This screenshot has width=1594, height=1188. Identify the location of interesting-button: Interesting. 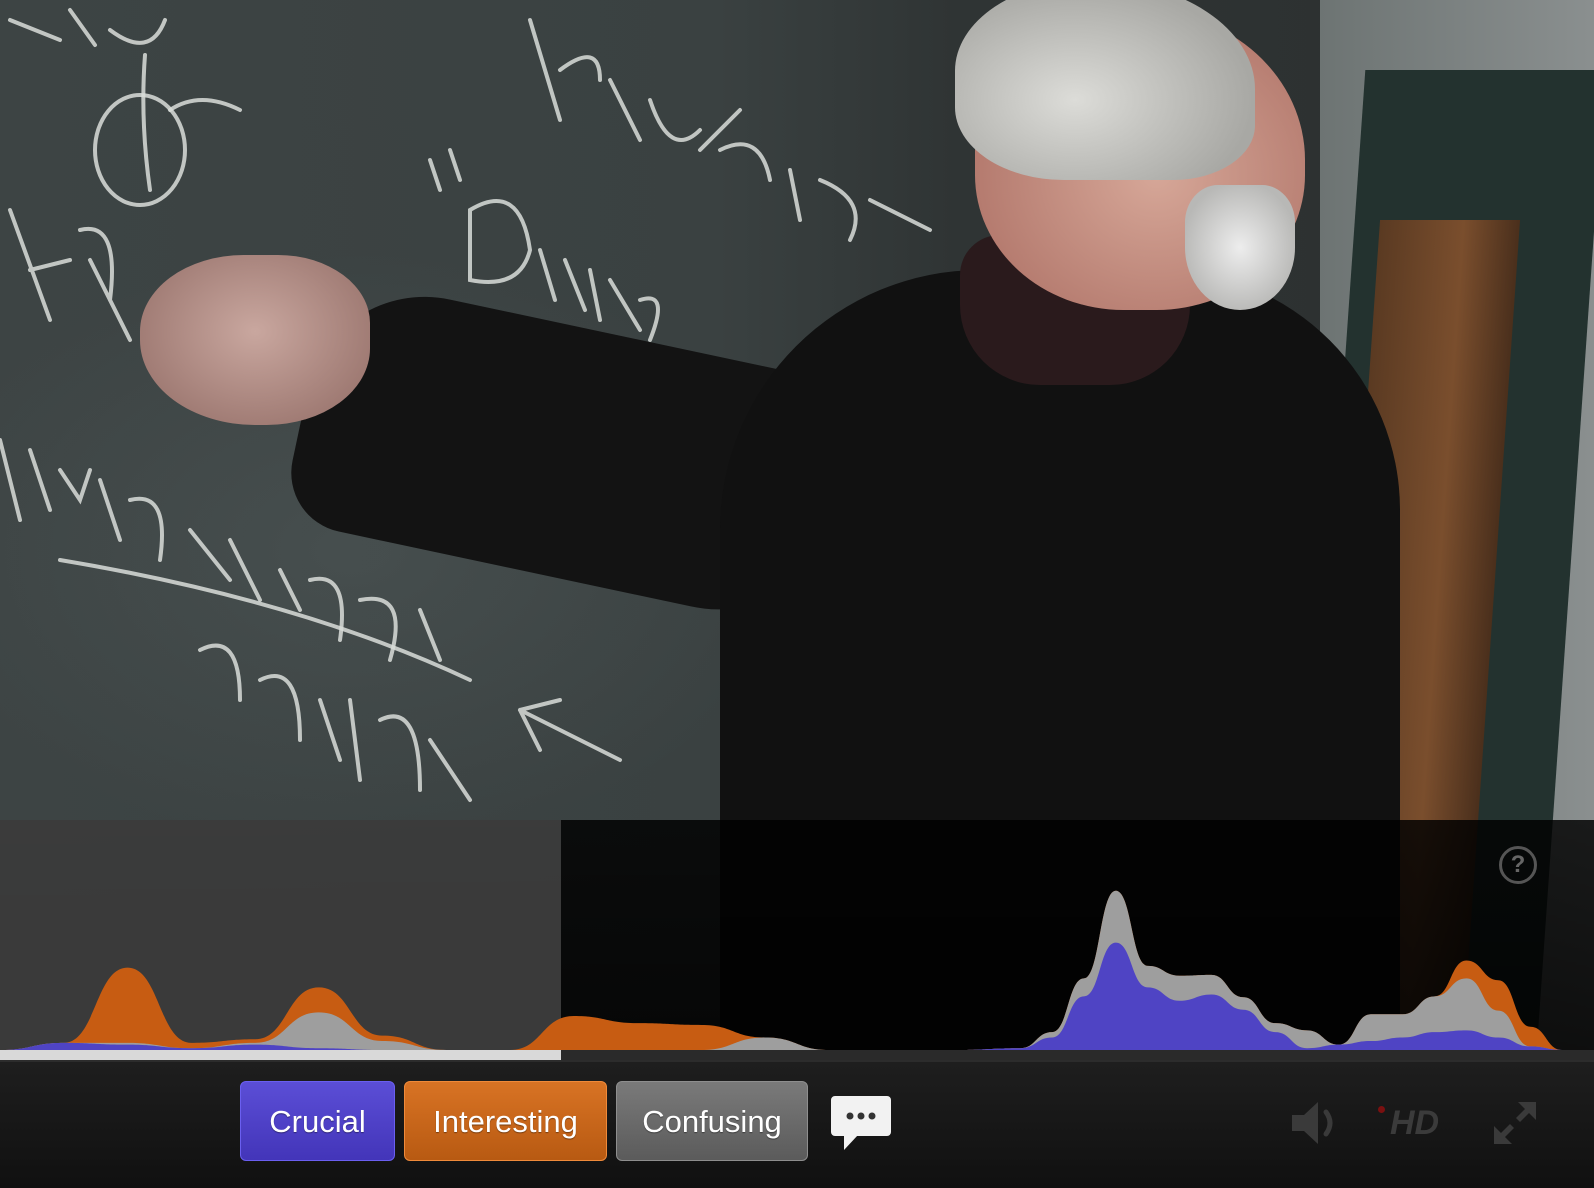
(505, 1121).